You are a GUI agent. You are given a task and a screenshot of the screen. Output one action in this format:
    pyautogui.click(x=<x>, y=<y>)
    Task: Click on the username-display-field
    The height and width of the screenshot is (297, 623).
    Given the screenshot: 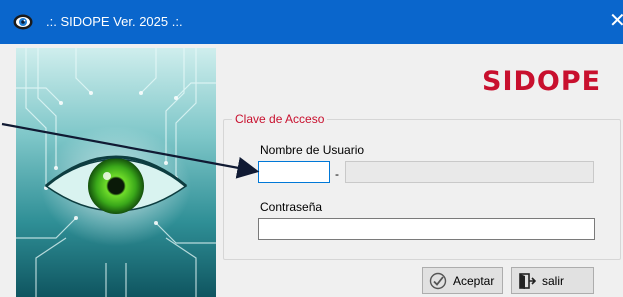 What is the action you would take?
    pyautogui.click(x=469, y=172)
    